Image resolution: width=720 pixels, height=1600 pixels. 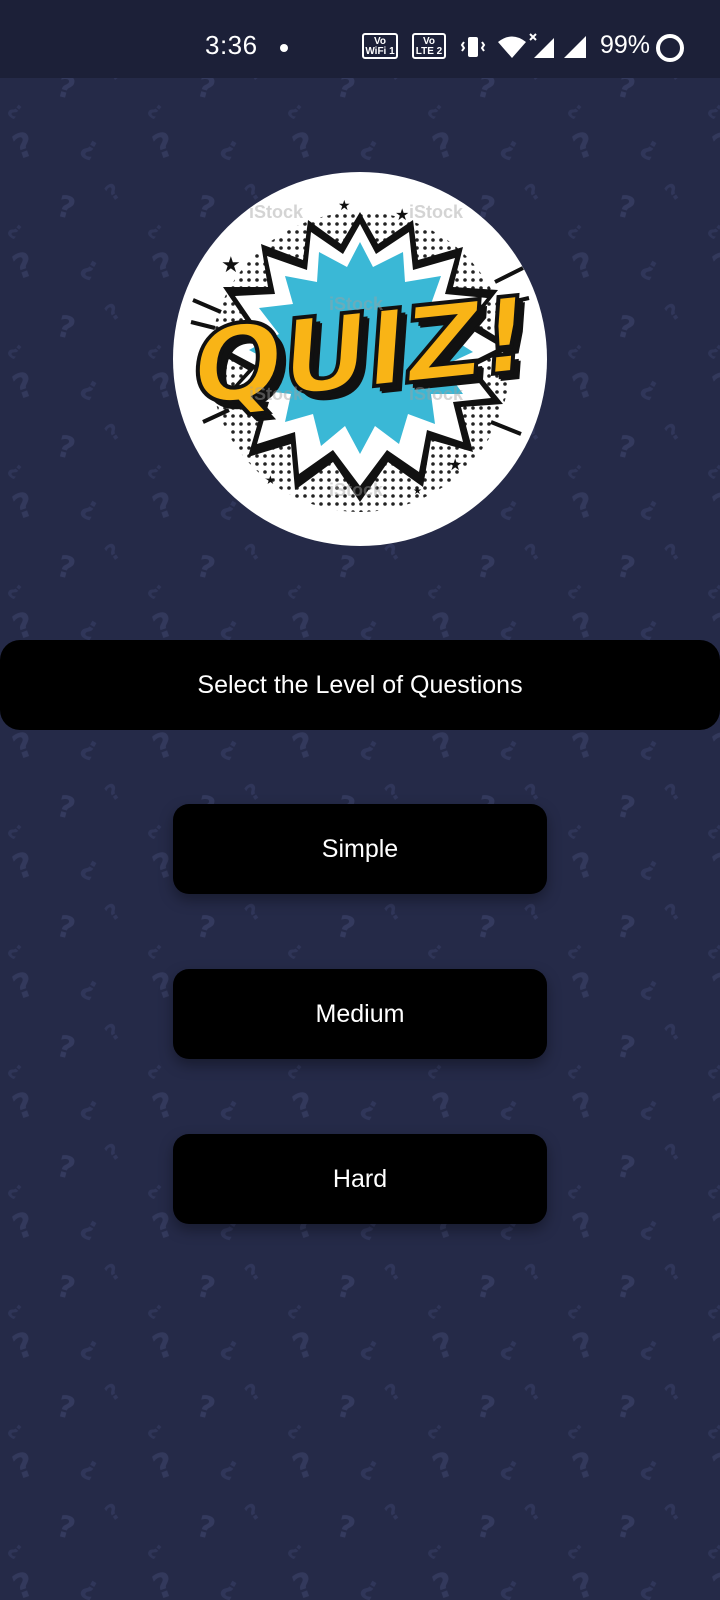 What do you see at coordinates (670, 48) in the screenshot?
I see `battery-icon` at bounding box center [670, 48].